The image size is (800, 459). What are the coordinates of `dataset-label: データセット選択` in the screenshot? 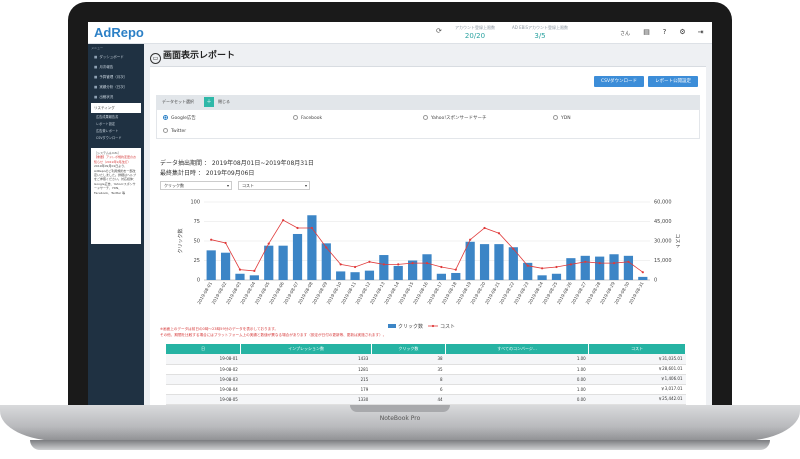 It's located at (178, 101).